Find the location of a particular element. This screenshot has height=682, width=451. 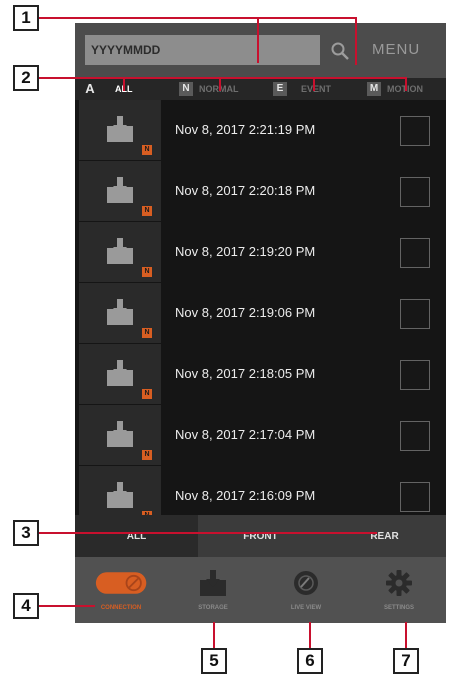

callout-6: 6 is located at coordinates (310, 661).